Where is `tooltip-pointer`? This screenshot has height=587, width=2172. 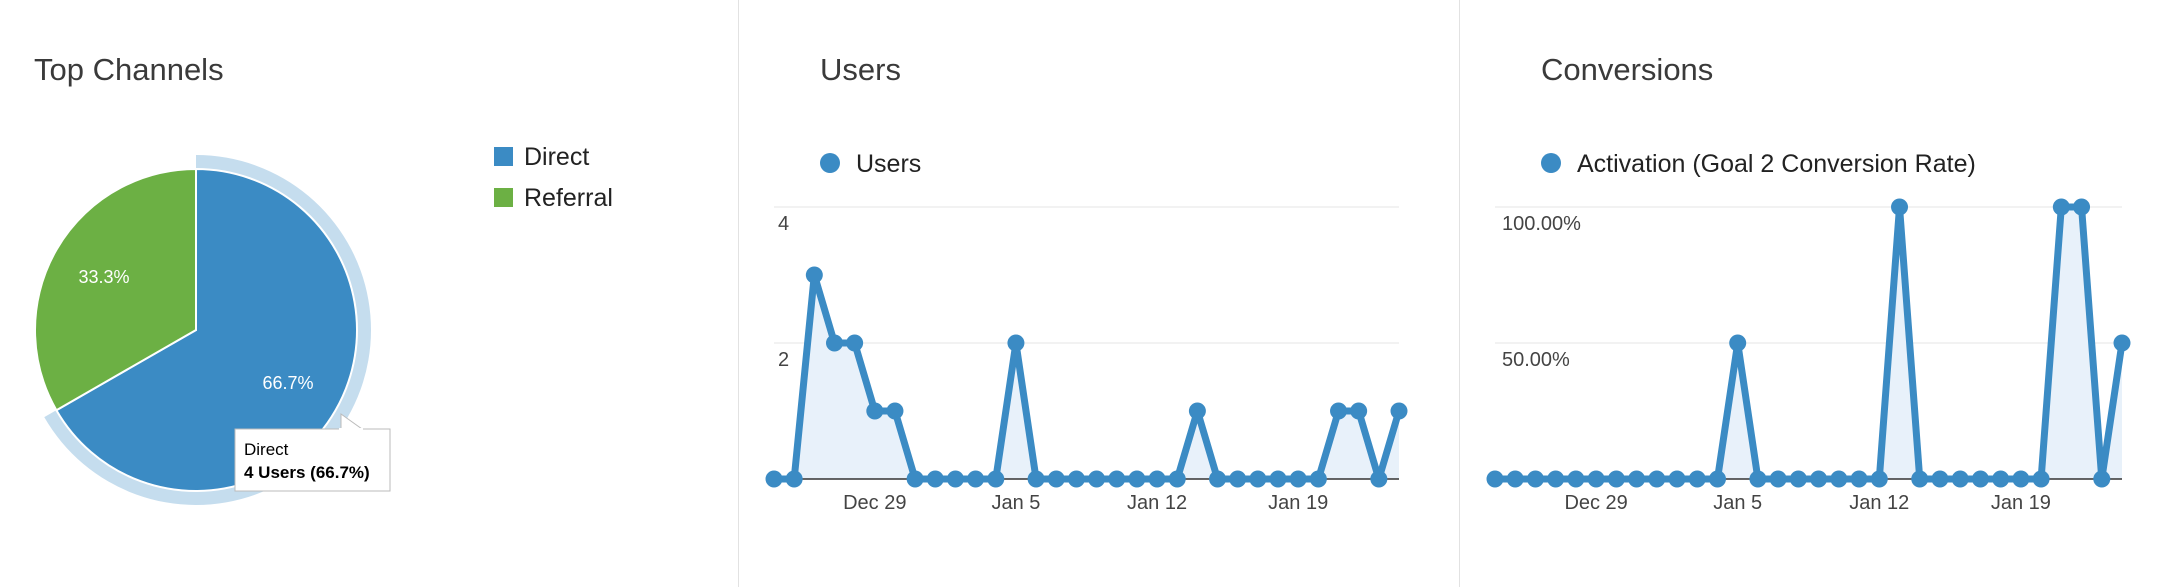 tooltip-pointer is located at coordinates (352, 421).